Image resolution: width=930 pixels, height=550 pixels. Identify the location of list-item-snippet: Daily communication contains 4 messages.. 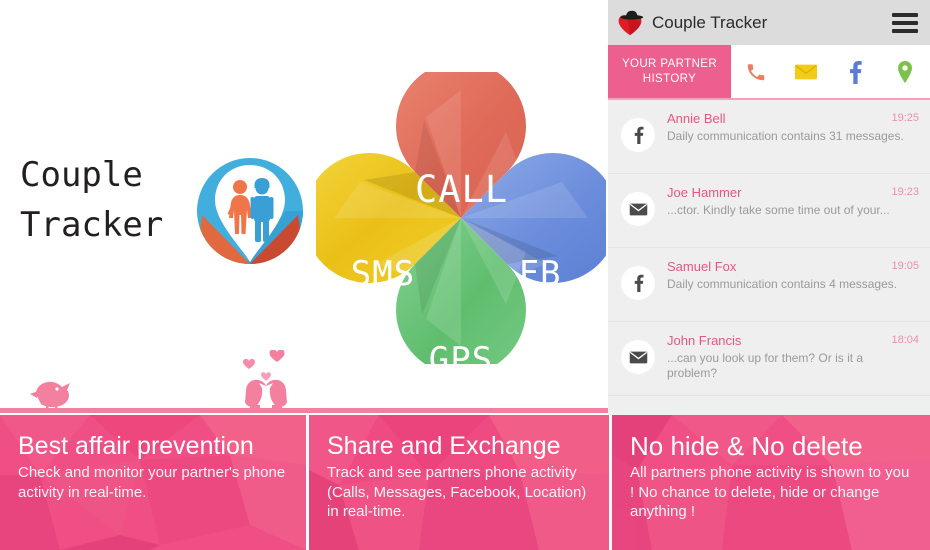
(782, 284).